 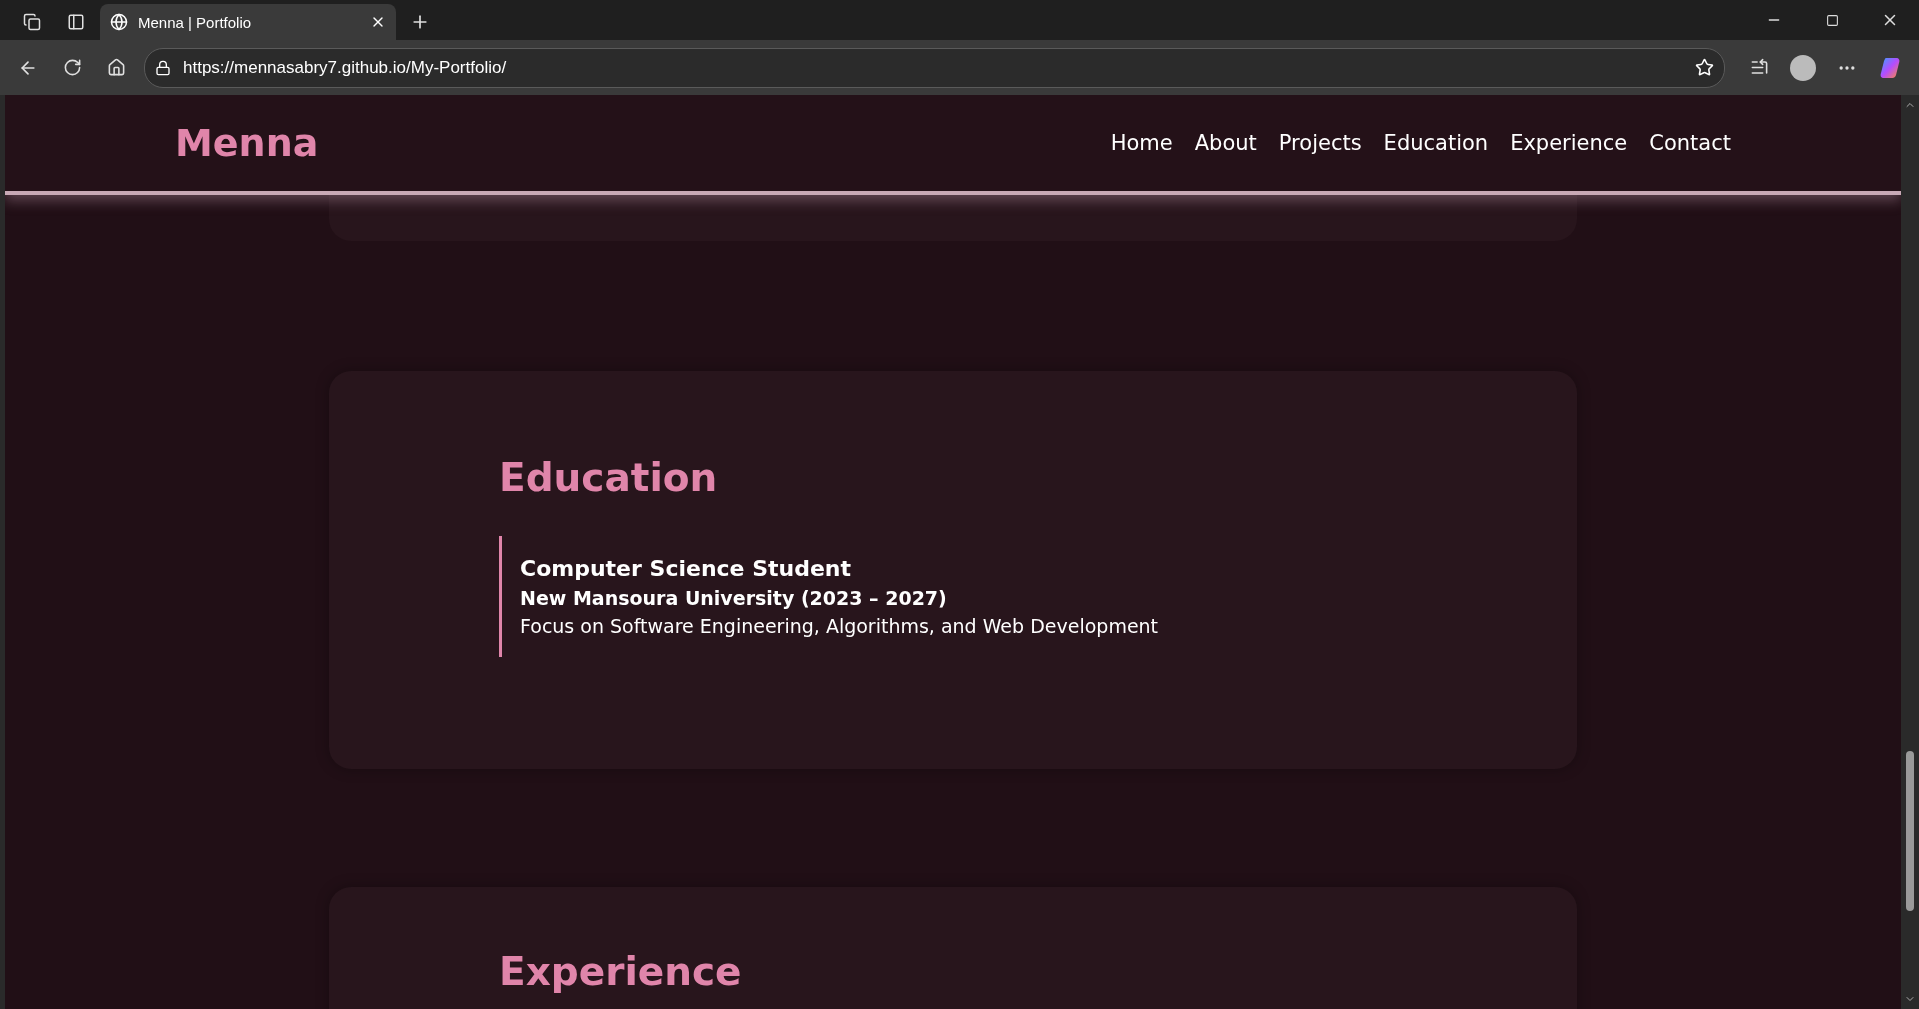 What do you see at coordinates (934, 67) in the screenshot?
I see `address-bar: https://mennasabry7.github.io/My-Portfolio/` at bounding box center [934, 67].